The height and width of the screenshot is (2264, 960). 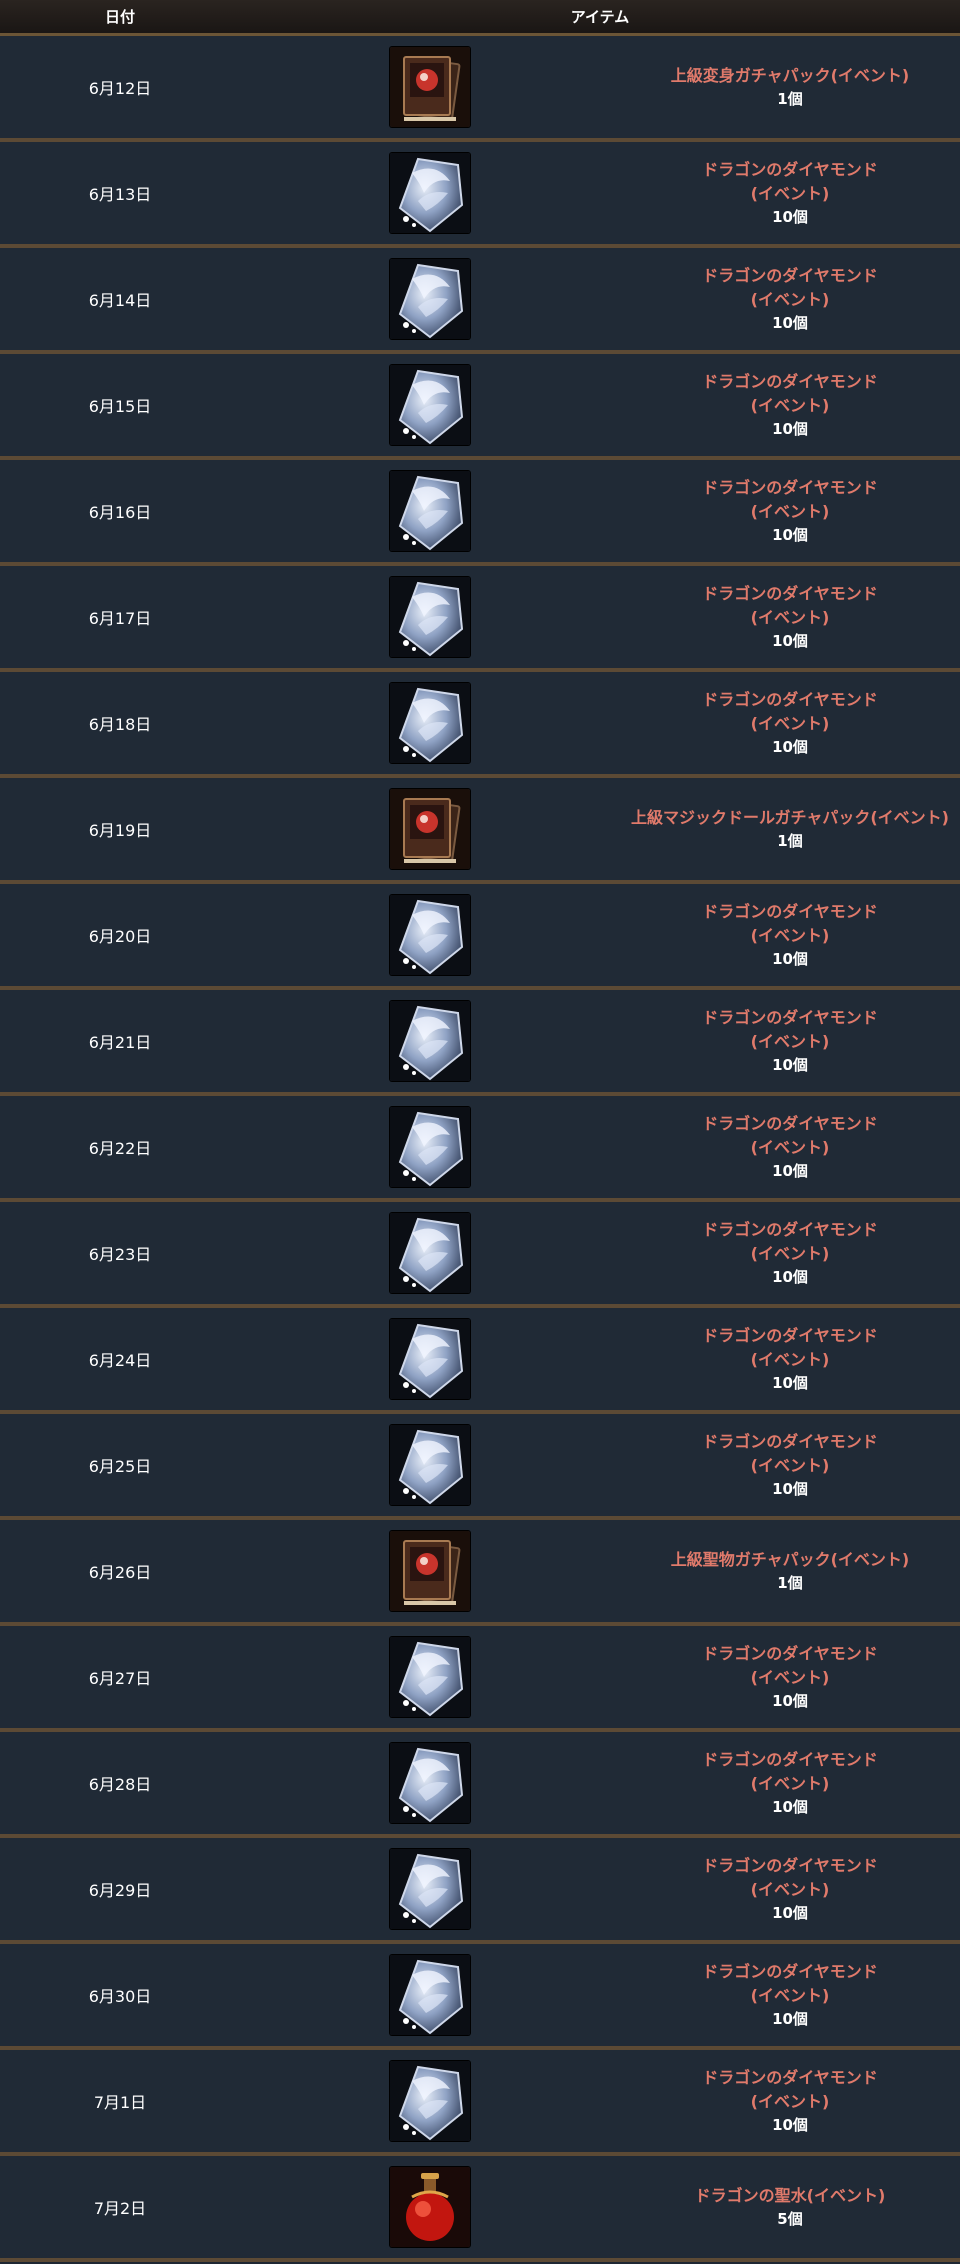 What do you see at coordinates (120, 830) in the screenshot?
I see `row-date: 6月19日` at bounding box center [120, 830].